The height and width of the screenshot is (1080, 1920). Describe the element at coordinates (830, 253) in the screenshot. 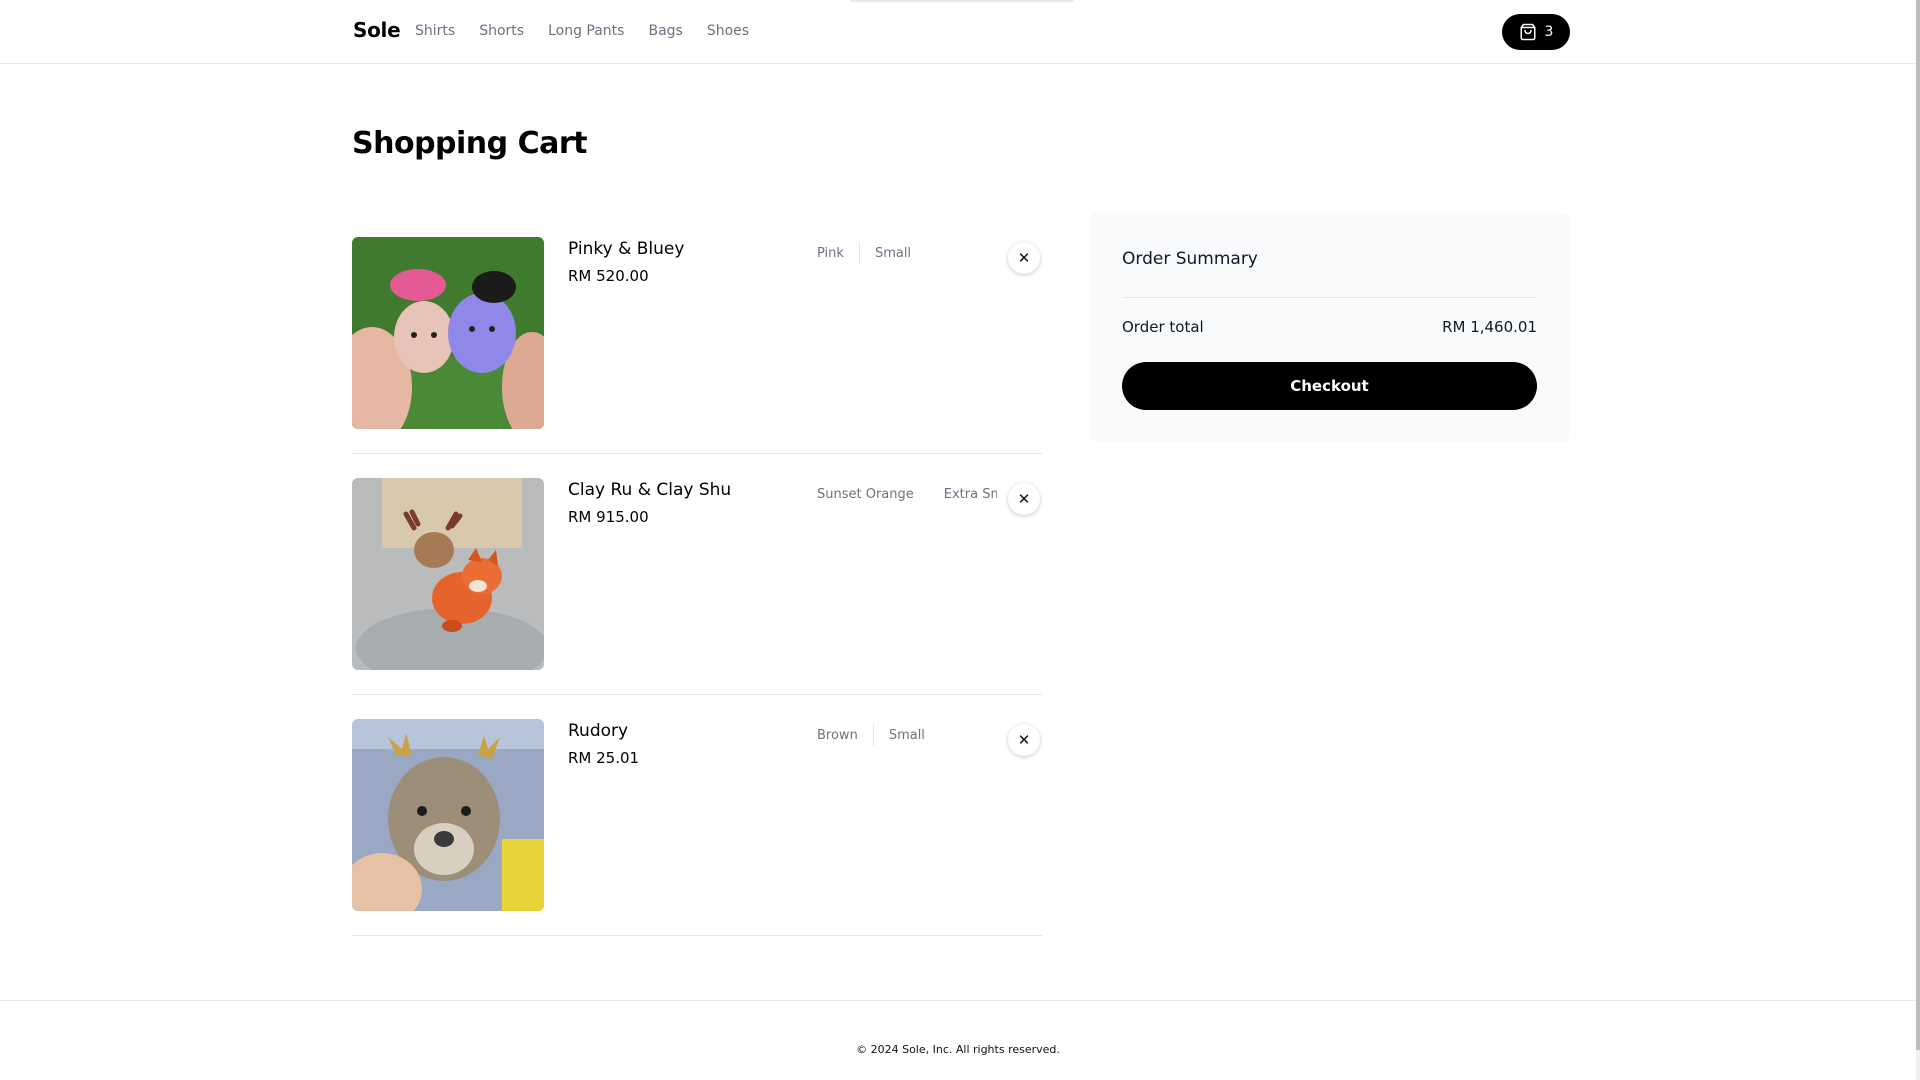

I see `product-color: Pink` at that location.